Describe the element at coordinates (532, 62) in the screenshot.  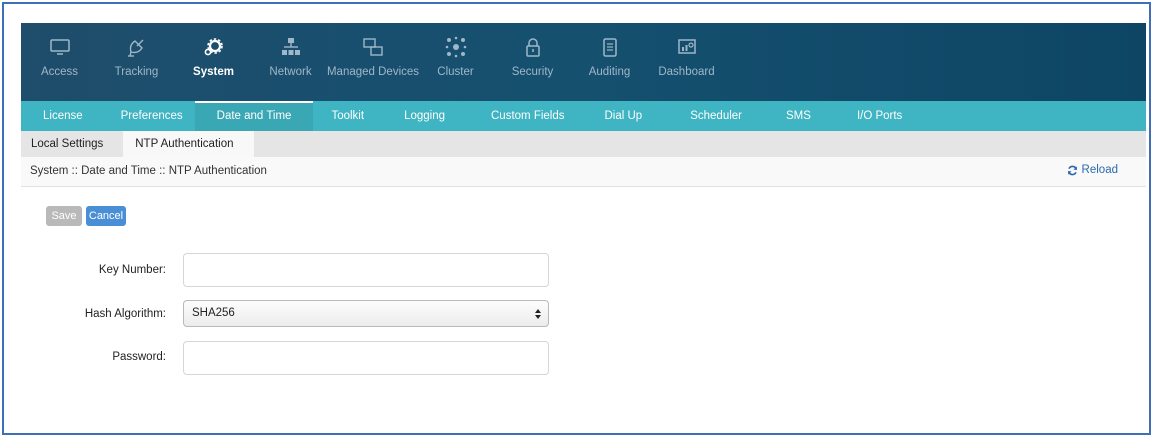
I see `nav-security: Security` at that location.